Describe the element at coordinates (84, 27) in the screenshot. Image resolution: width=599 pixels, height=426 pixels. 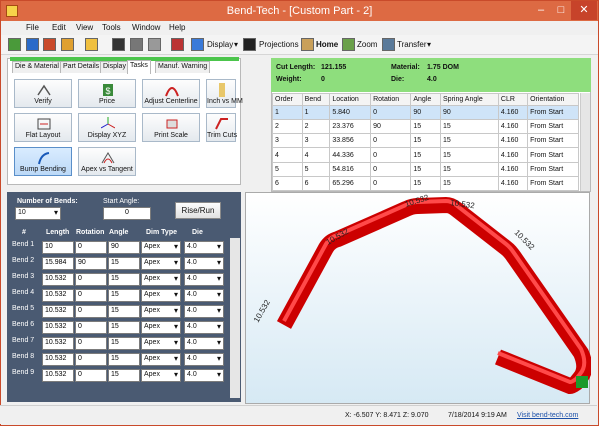
I see `menu-view: View` at that location.